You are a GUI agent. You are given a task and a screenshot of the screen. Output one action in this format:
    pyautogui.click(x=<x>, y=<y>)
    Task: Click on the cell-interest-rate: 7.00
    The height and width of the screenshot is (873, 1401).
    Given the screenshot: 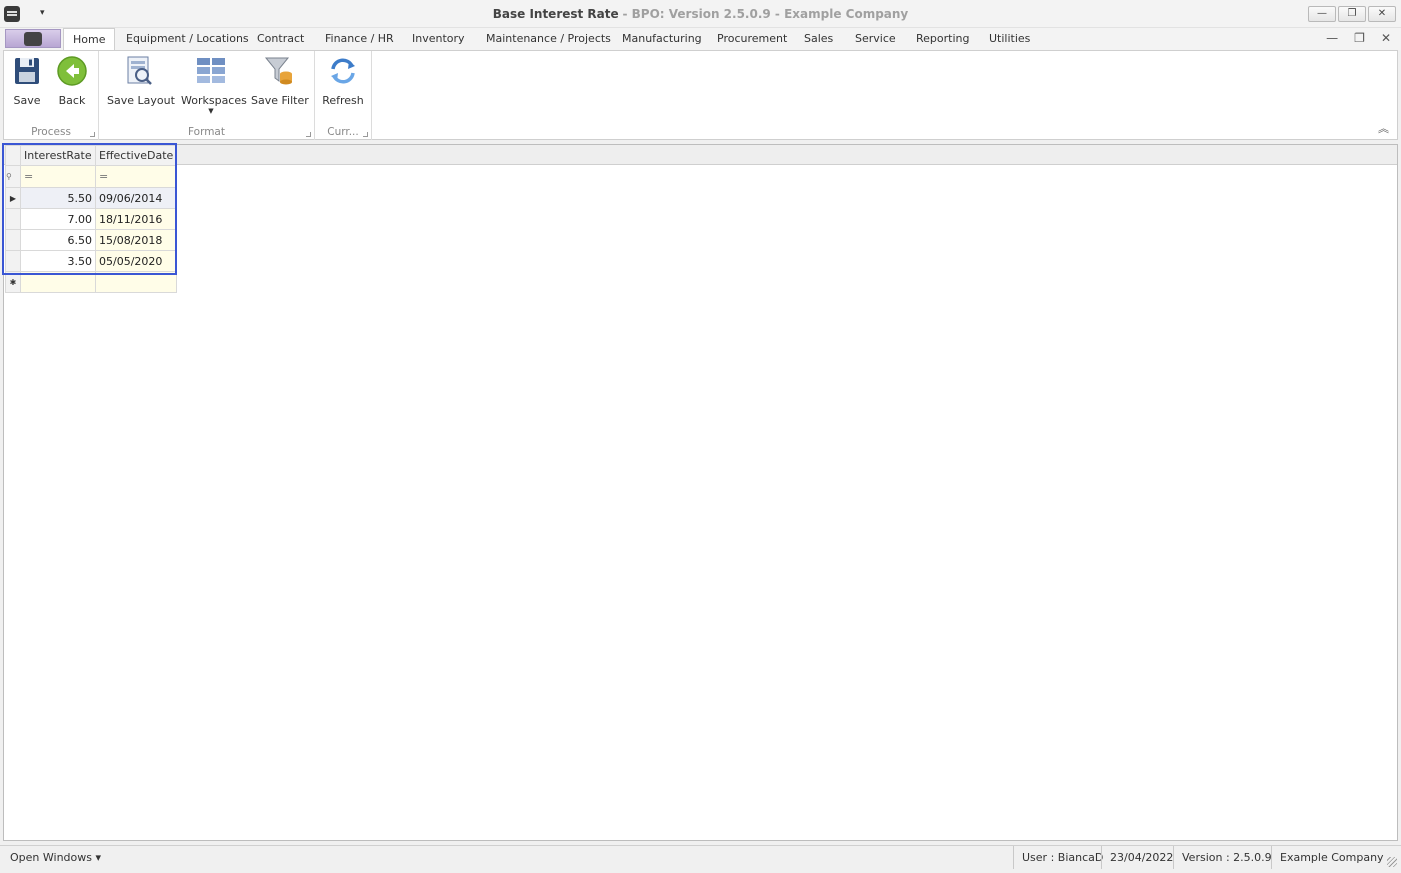 What is the action you would take?
    pyautogui.click(x=58, y=219)
    